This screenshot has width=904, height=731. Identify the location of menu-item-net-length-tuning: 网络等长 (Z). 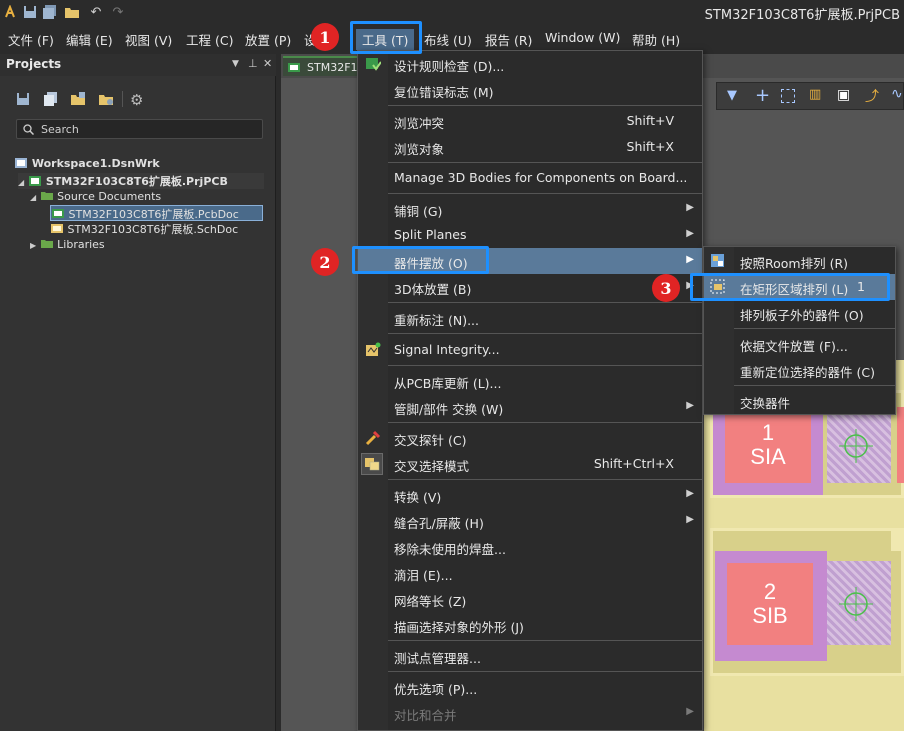
(530, 599).